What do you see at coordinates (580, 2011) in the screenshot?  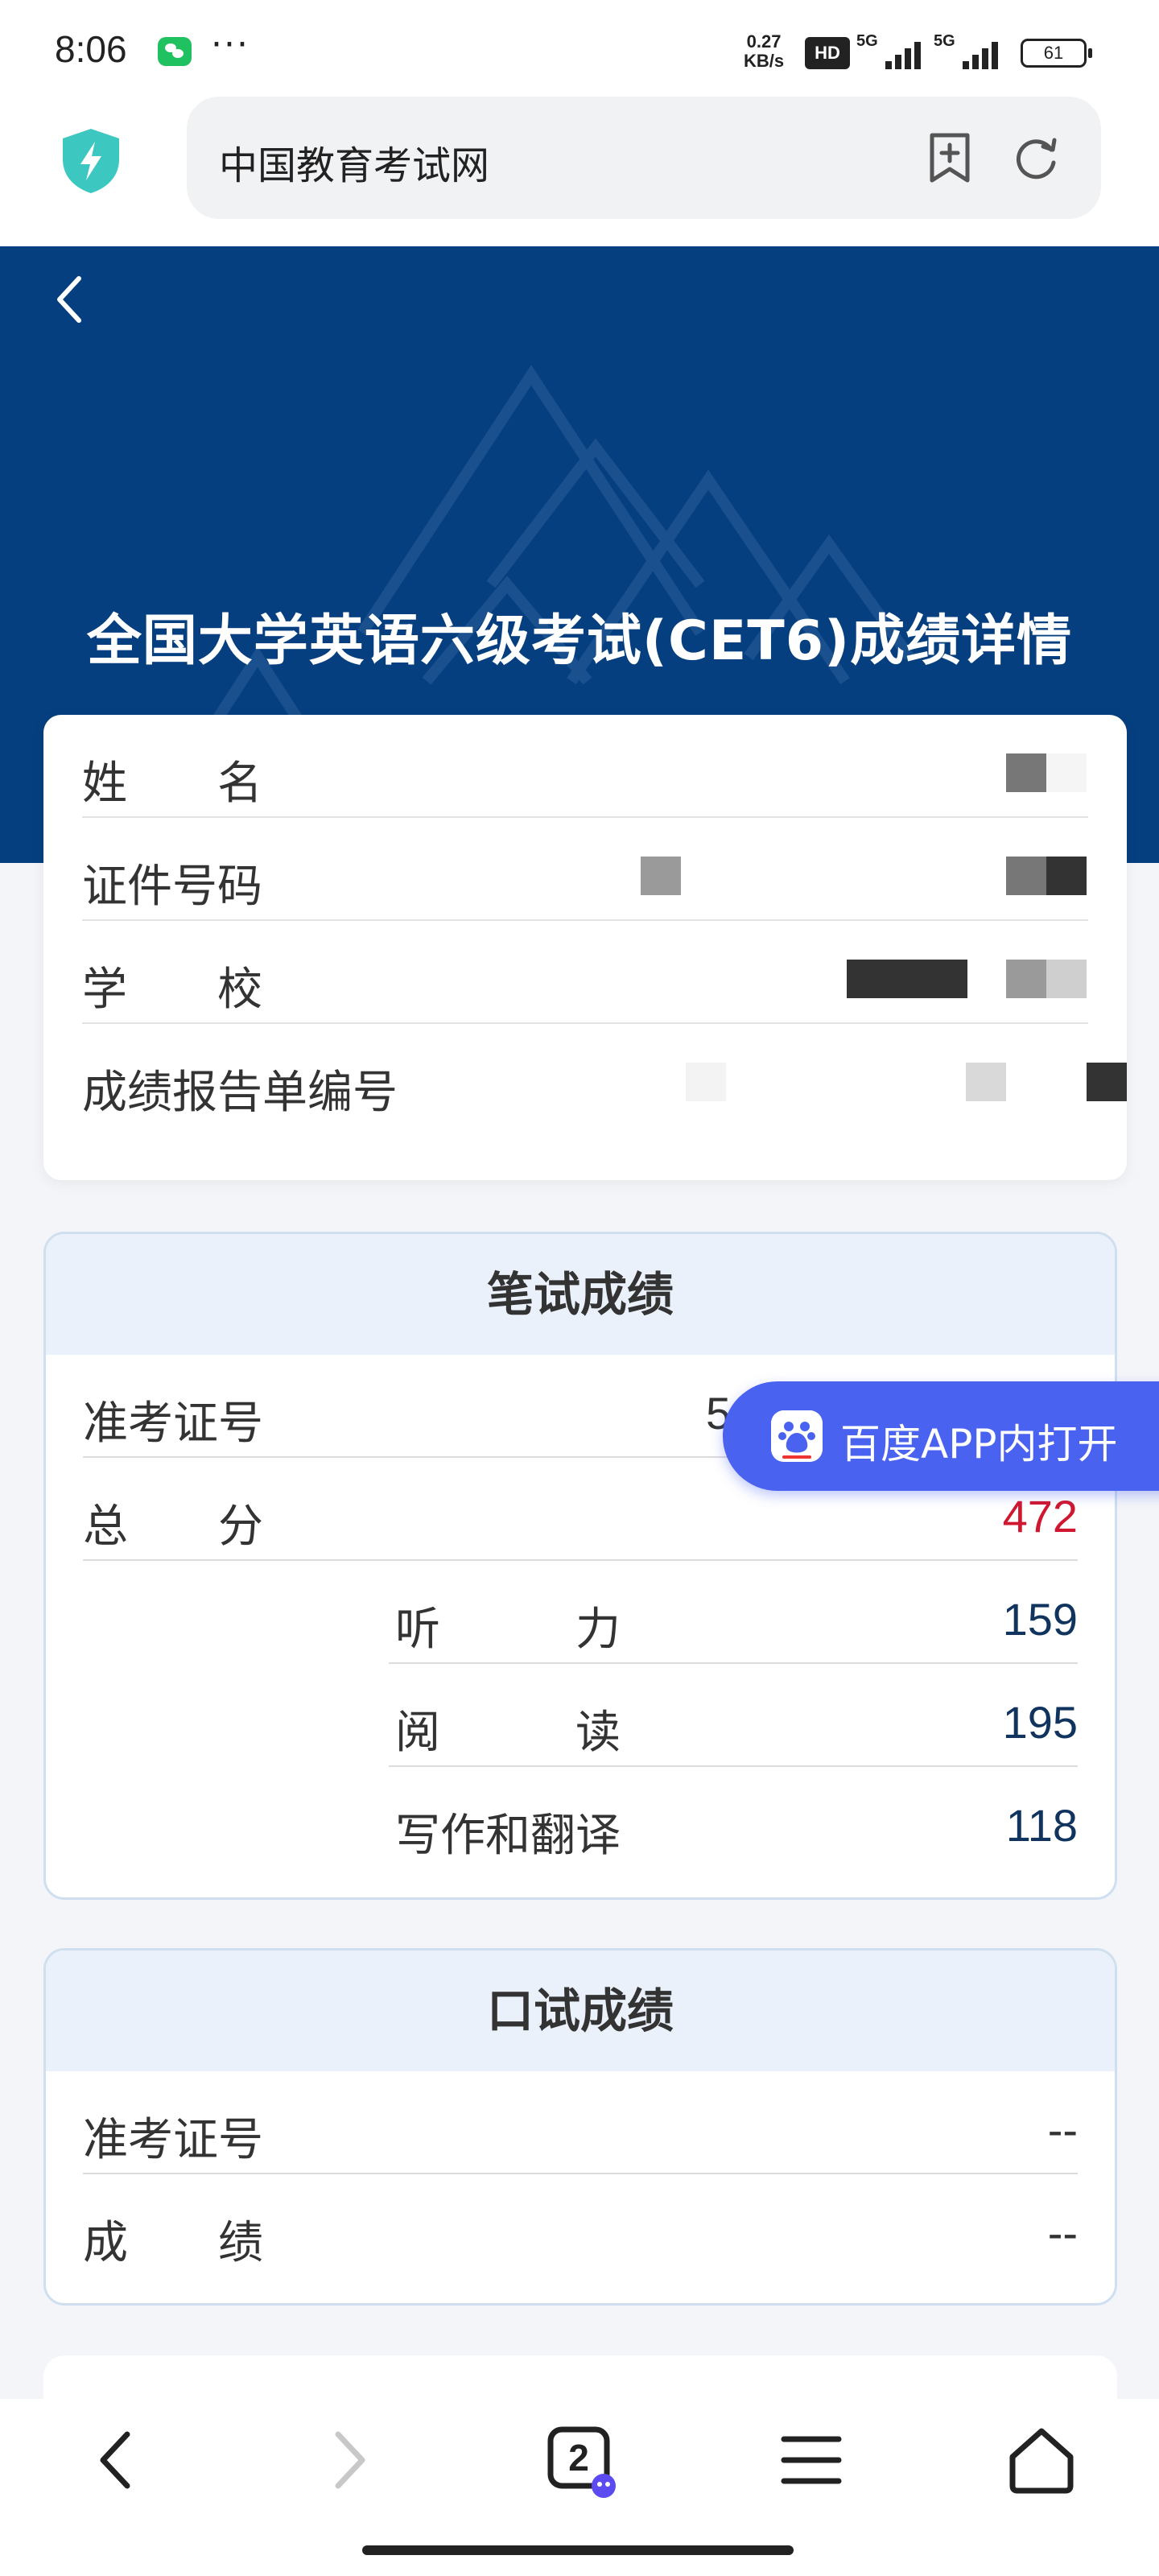 I see `oral-score-title: 口试成绩` at bounding box center [580, 2011].